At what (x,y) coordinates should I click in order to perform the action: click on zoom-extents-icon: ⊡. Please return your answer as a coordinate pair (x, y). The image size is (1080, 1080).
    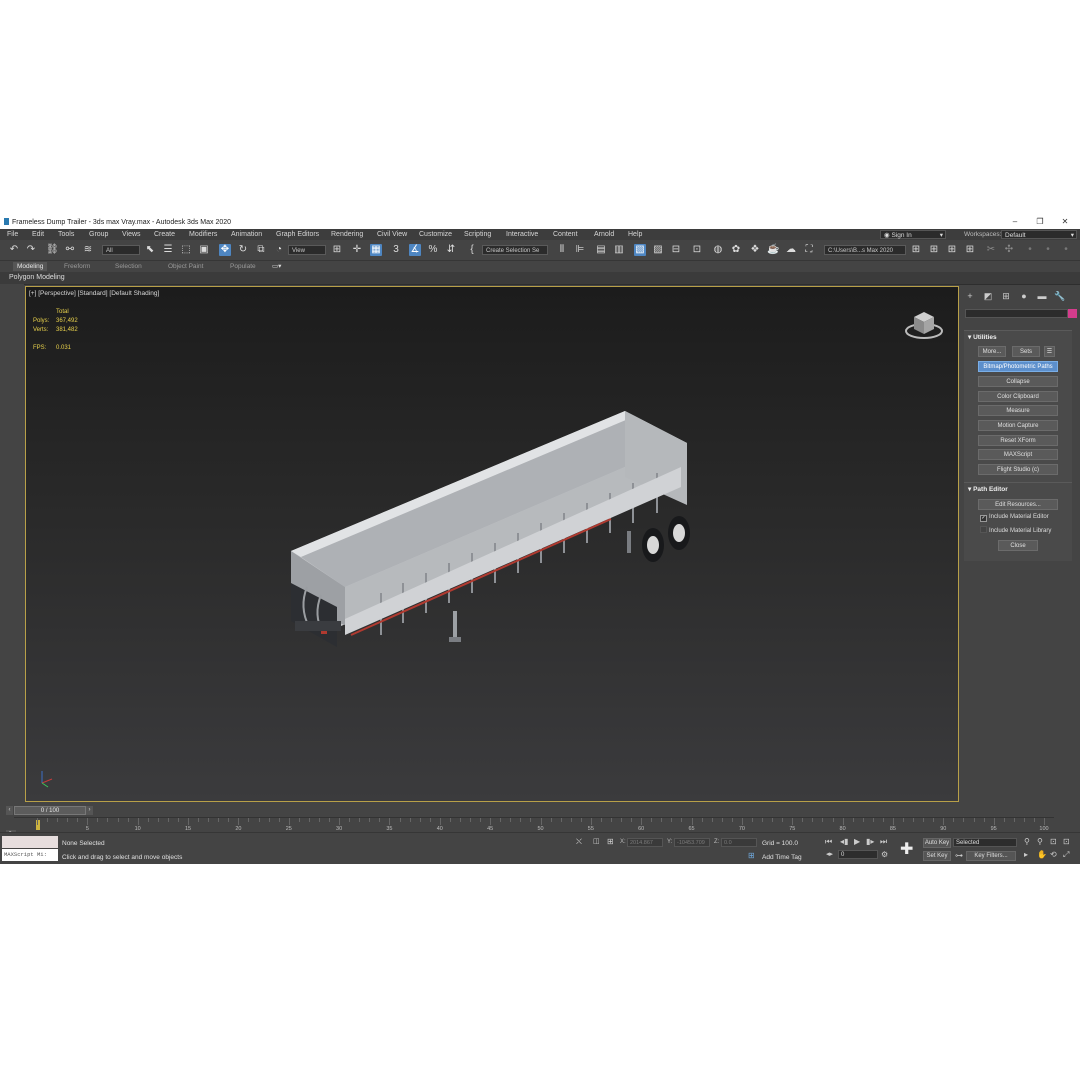
    Looking at the image, I should click on (1053, 841).